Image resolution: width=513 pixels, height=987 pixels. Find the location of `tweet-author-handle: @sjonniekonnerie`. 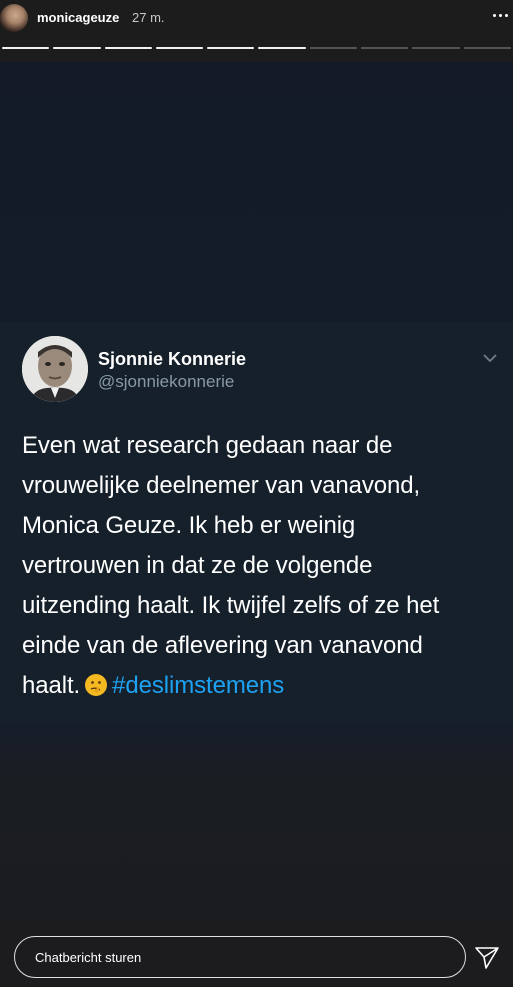

tweet-author-handle: @sjonniekonnerie is located at coordinates (166, 381).